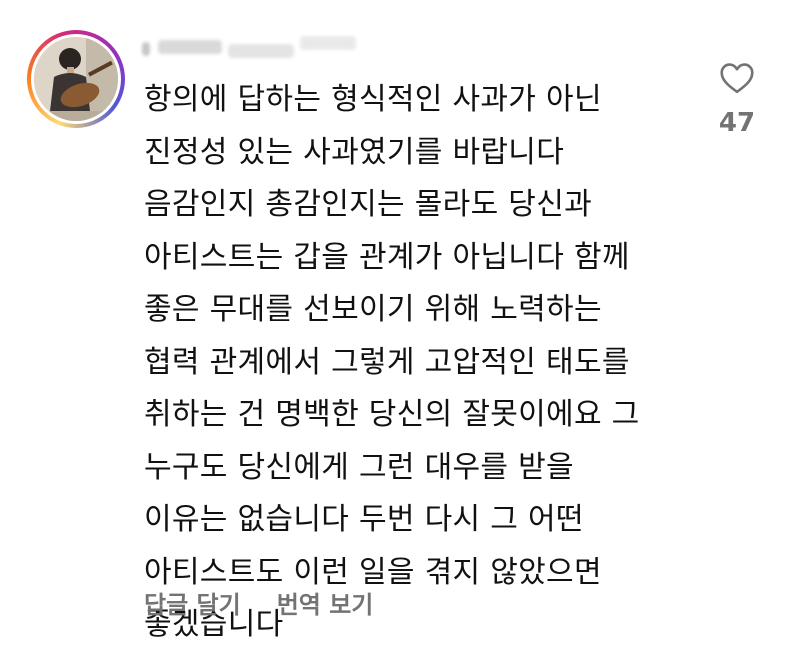 The height and width of the screenshot is (652, 800). What do you see at coordinates (737, 100) in the screenshot?
I see `like-column: 47` at bounding box center [737, 100].